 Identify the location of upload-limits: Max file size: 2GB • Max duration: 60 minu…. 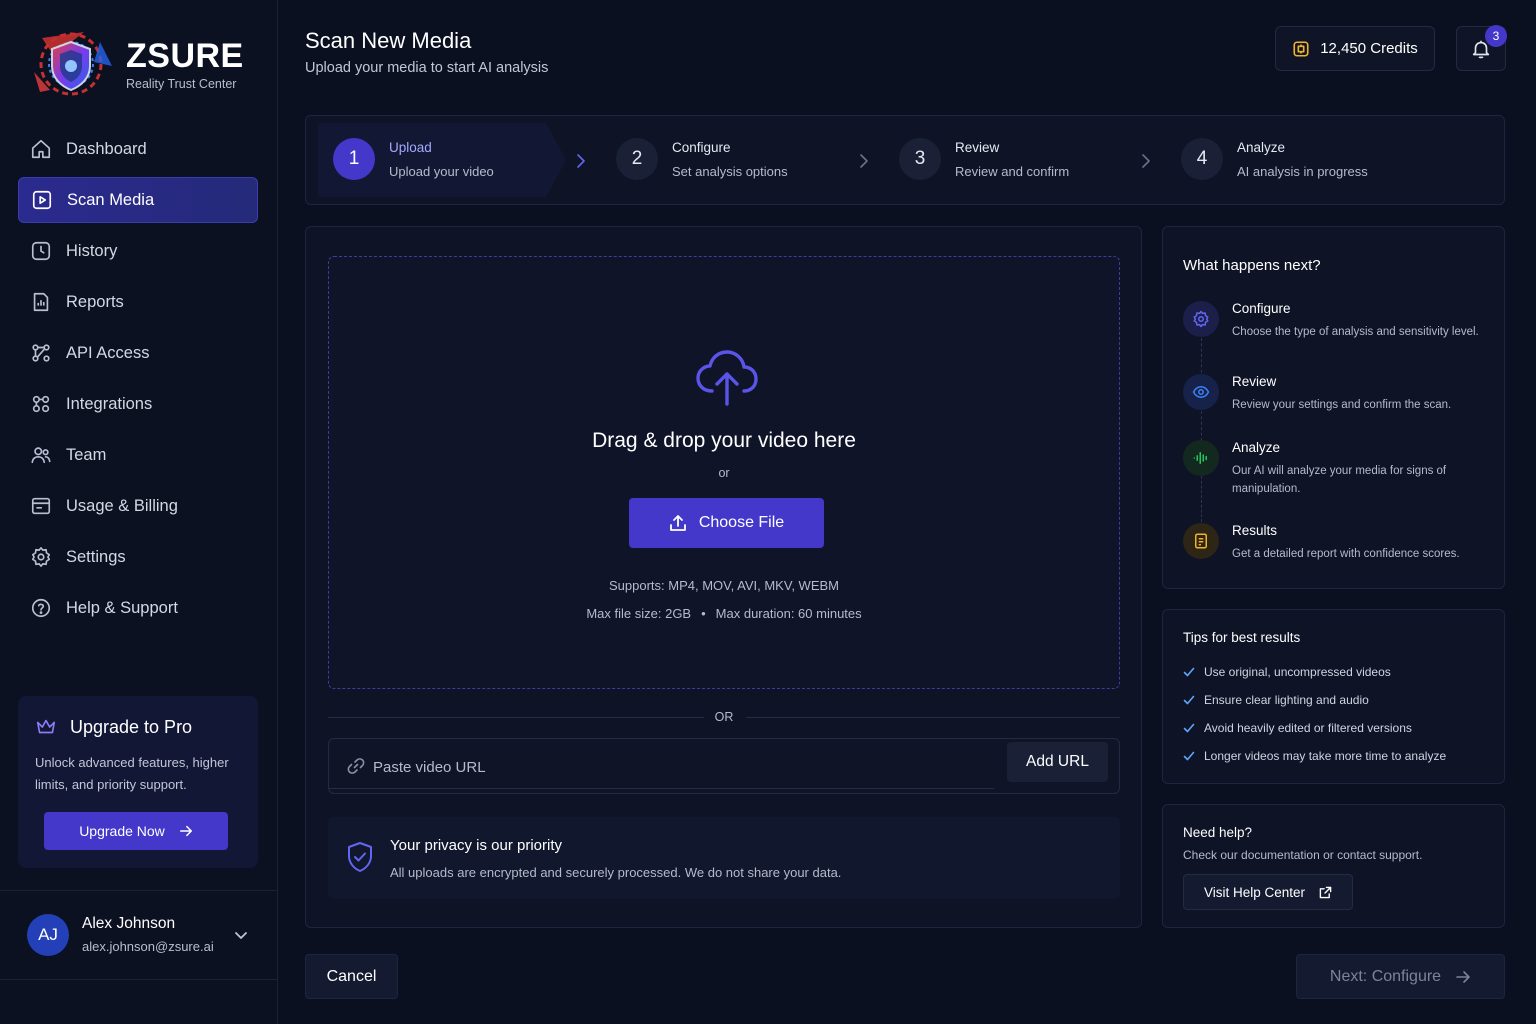
(724, 613).